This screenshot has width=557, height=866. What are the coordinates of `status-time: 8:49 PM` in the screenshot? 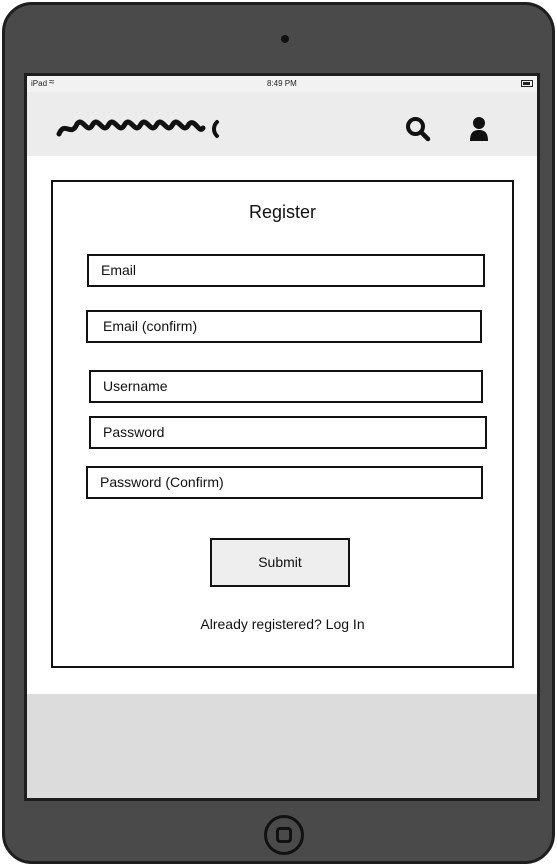 It's located at (282, 83).